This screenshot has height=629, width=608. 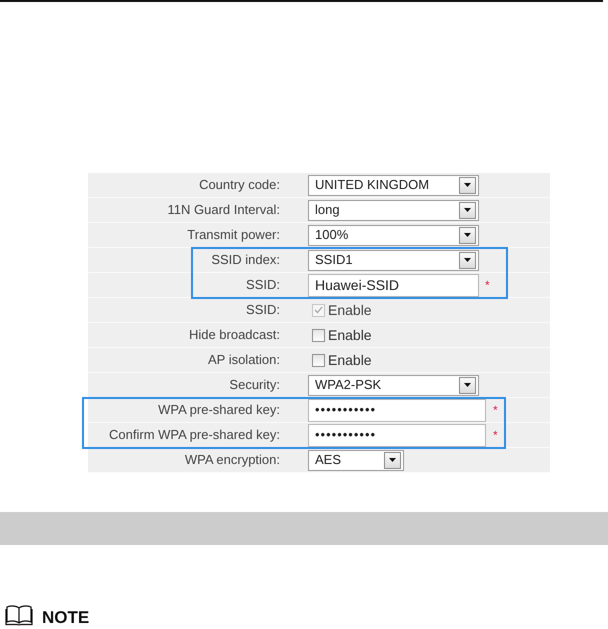 I want to click on field-label: Security:, so click(x=254, y=385).